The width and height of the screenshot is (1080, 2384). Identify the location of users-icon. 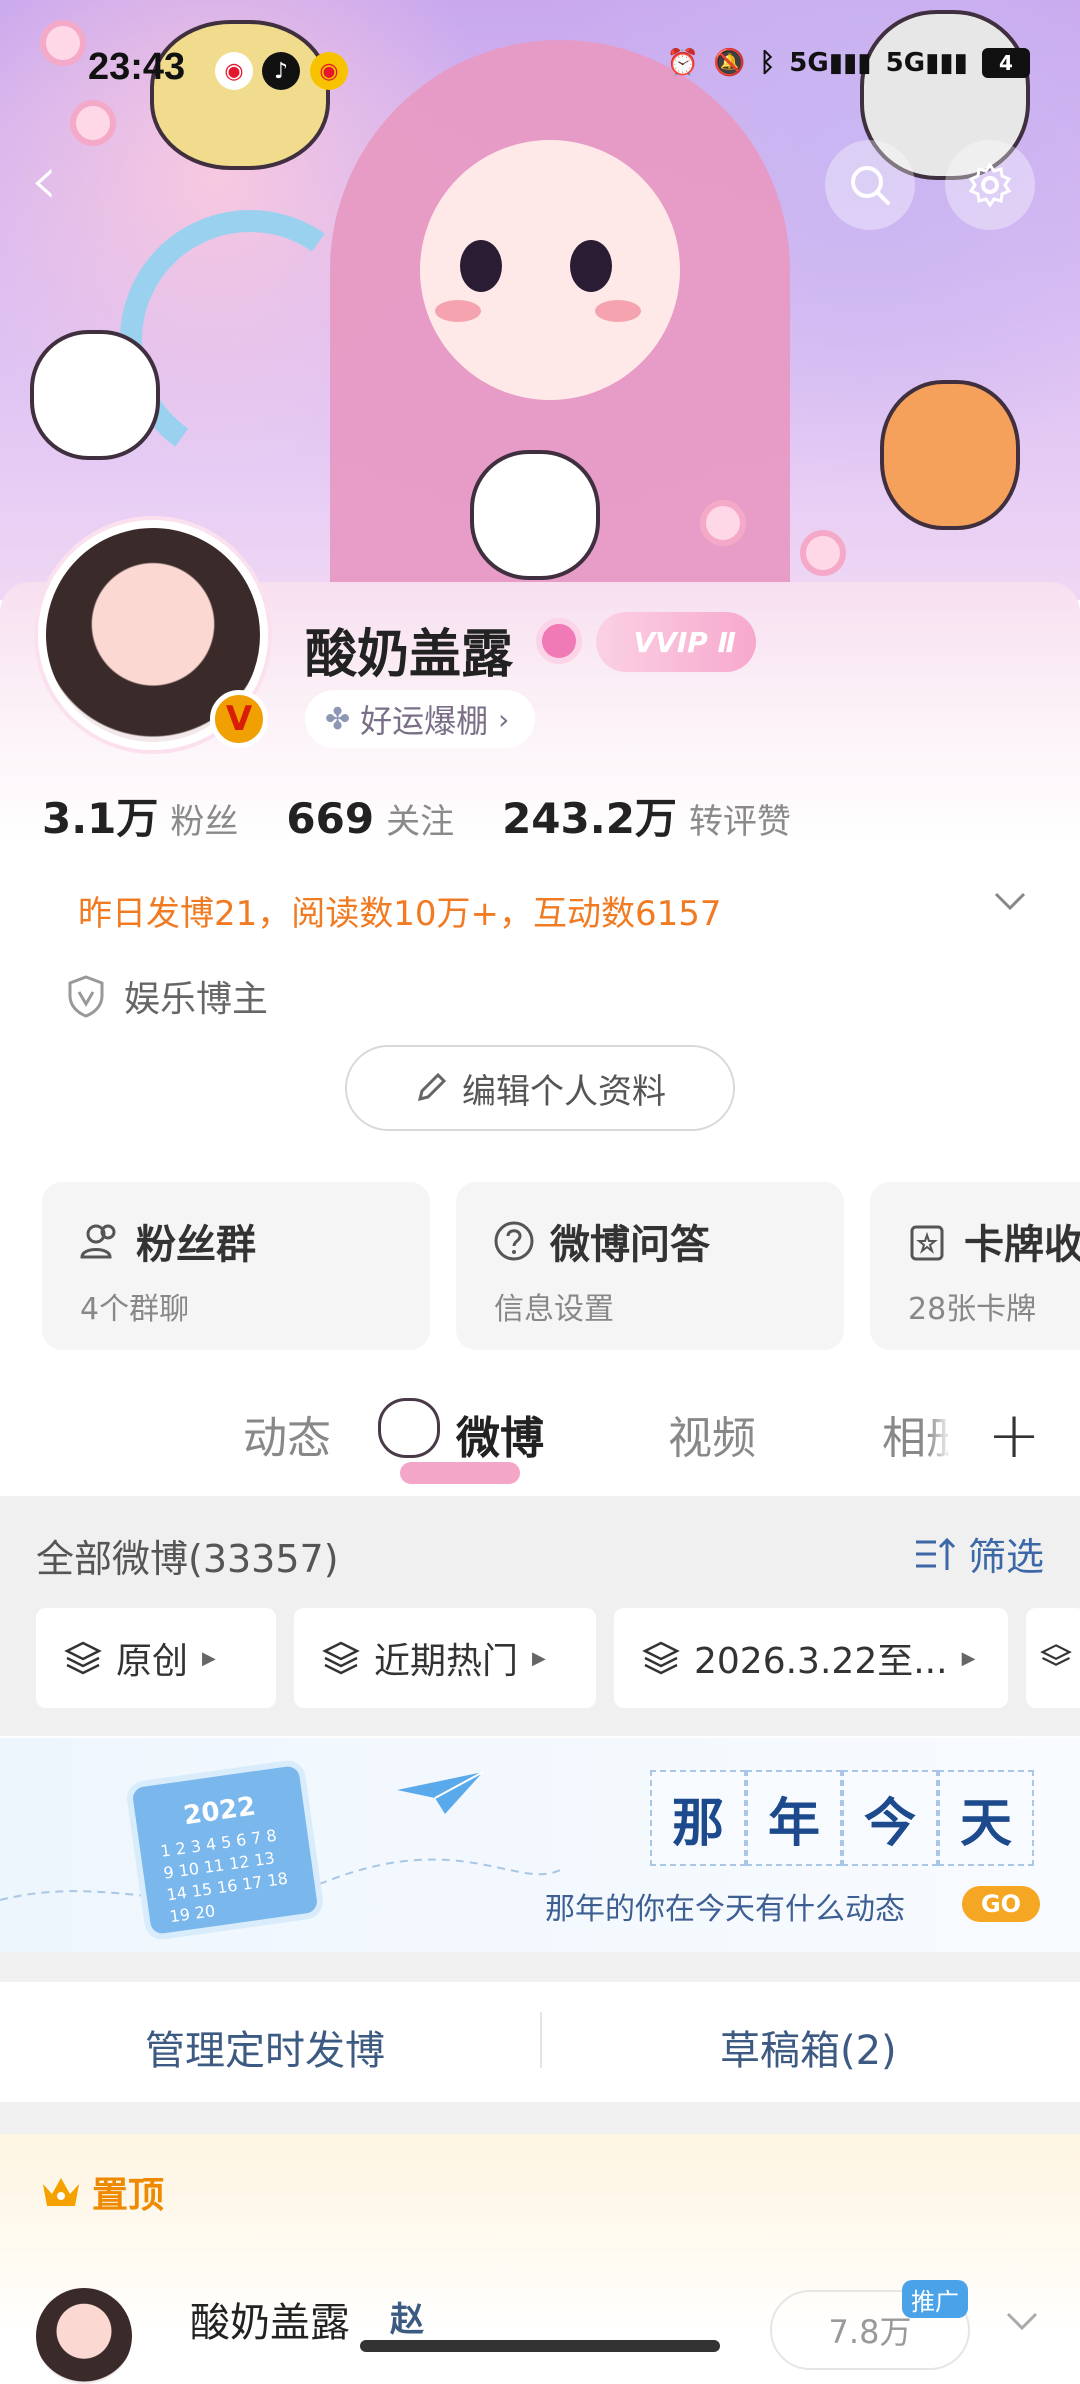
(98, 1241).